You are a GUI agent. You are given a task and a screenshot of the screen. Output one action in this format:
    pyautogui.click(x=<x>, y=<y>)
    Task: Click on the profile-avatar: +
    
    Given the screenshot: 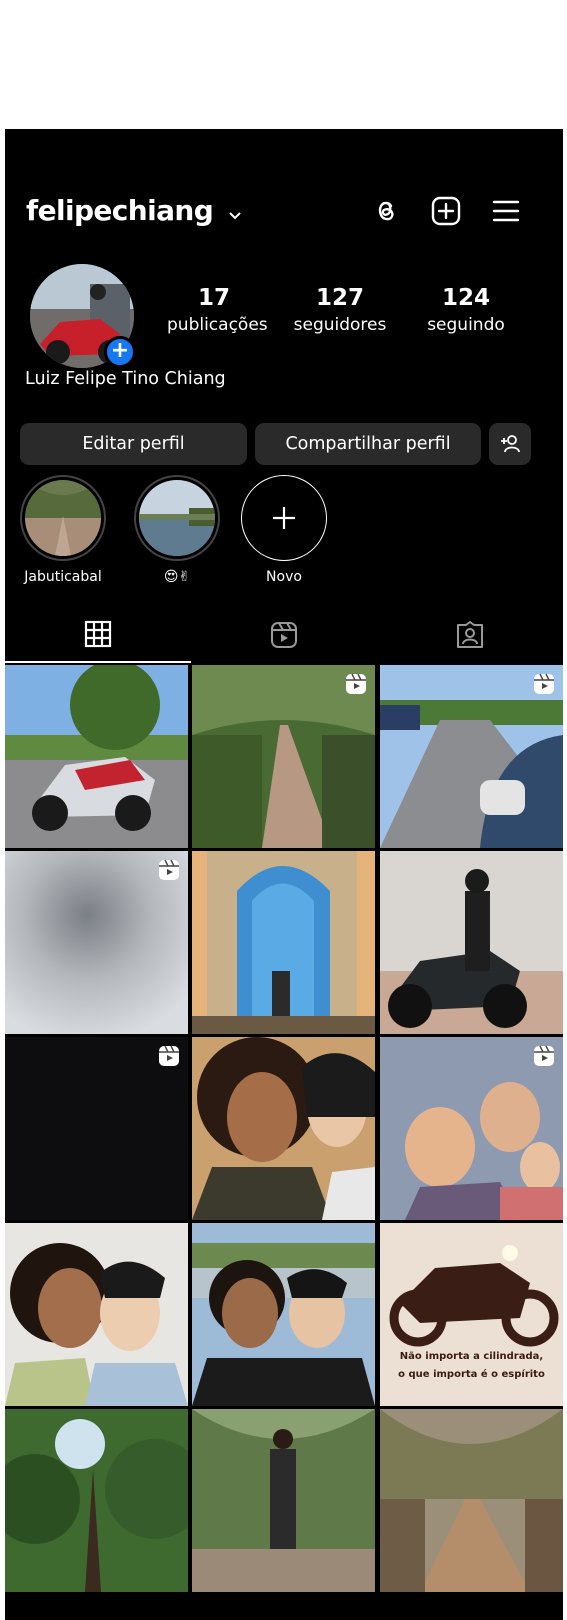 What is the action you would take?
    pyautogui.click(x=83, y=316)
    